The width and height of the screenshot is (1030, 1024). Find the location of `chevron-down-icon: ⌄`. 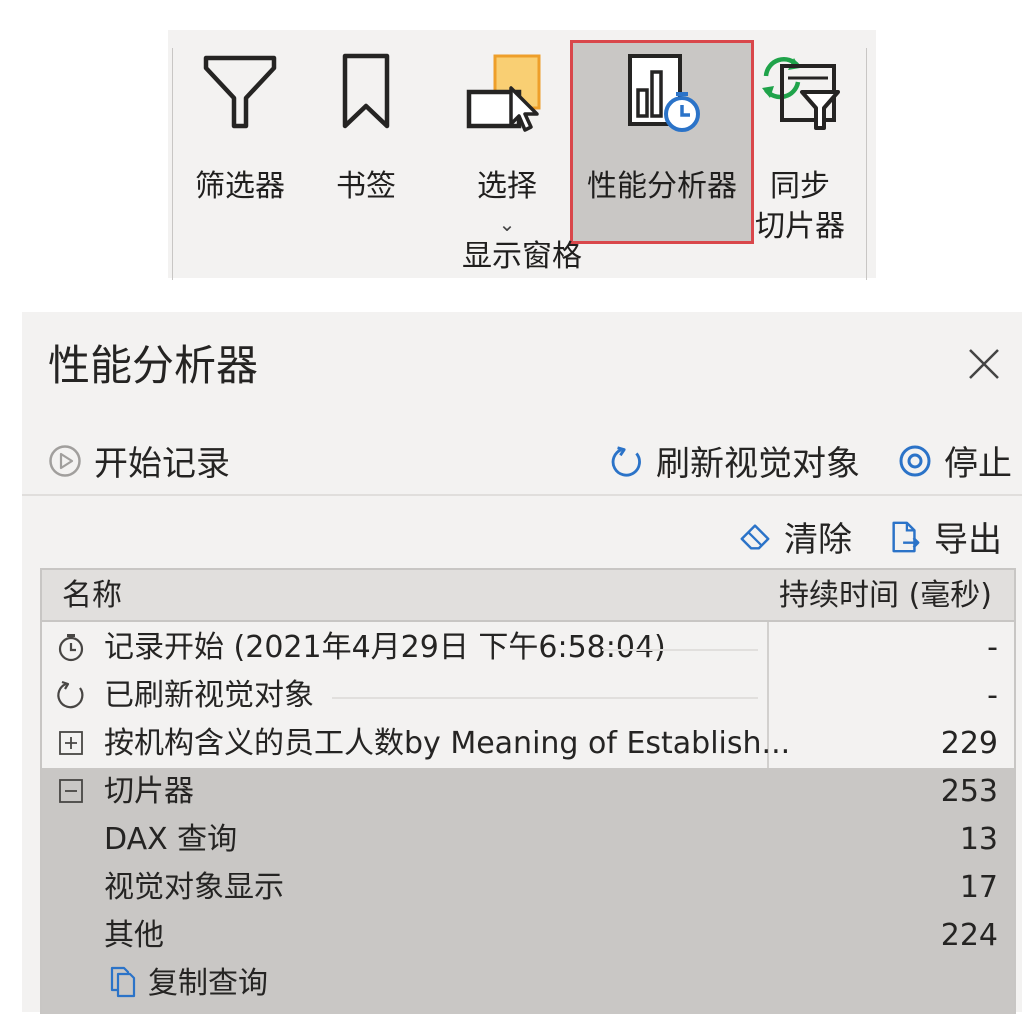

chevron-down-icon: ⌄ is located at coordinates (507, 224).